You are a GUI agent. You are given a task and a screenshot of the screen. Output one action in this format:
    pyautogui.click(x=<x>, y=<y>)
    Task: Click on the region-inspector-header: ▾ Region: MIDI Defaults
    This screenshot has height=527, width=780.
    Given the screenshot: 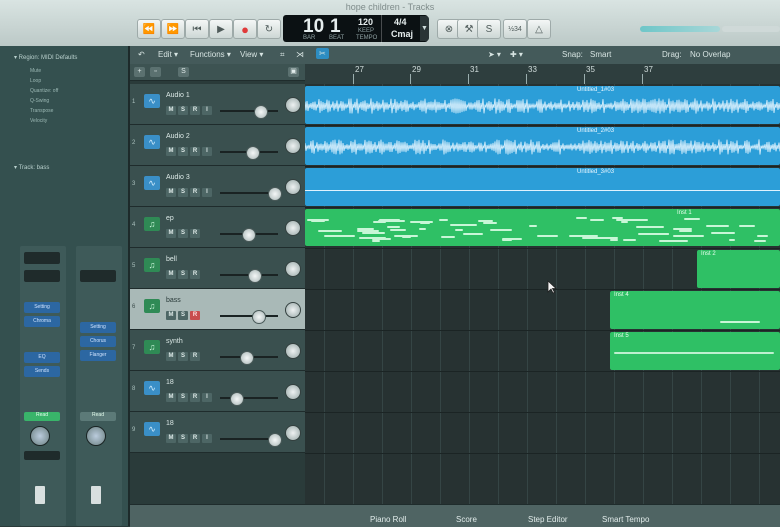 What is the action you would take?
    pyautogui.click(x=45, y=57)
    